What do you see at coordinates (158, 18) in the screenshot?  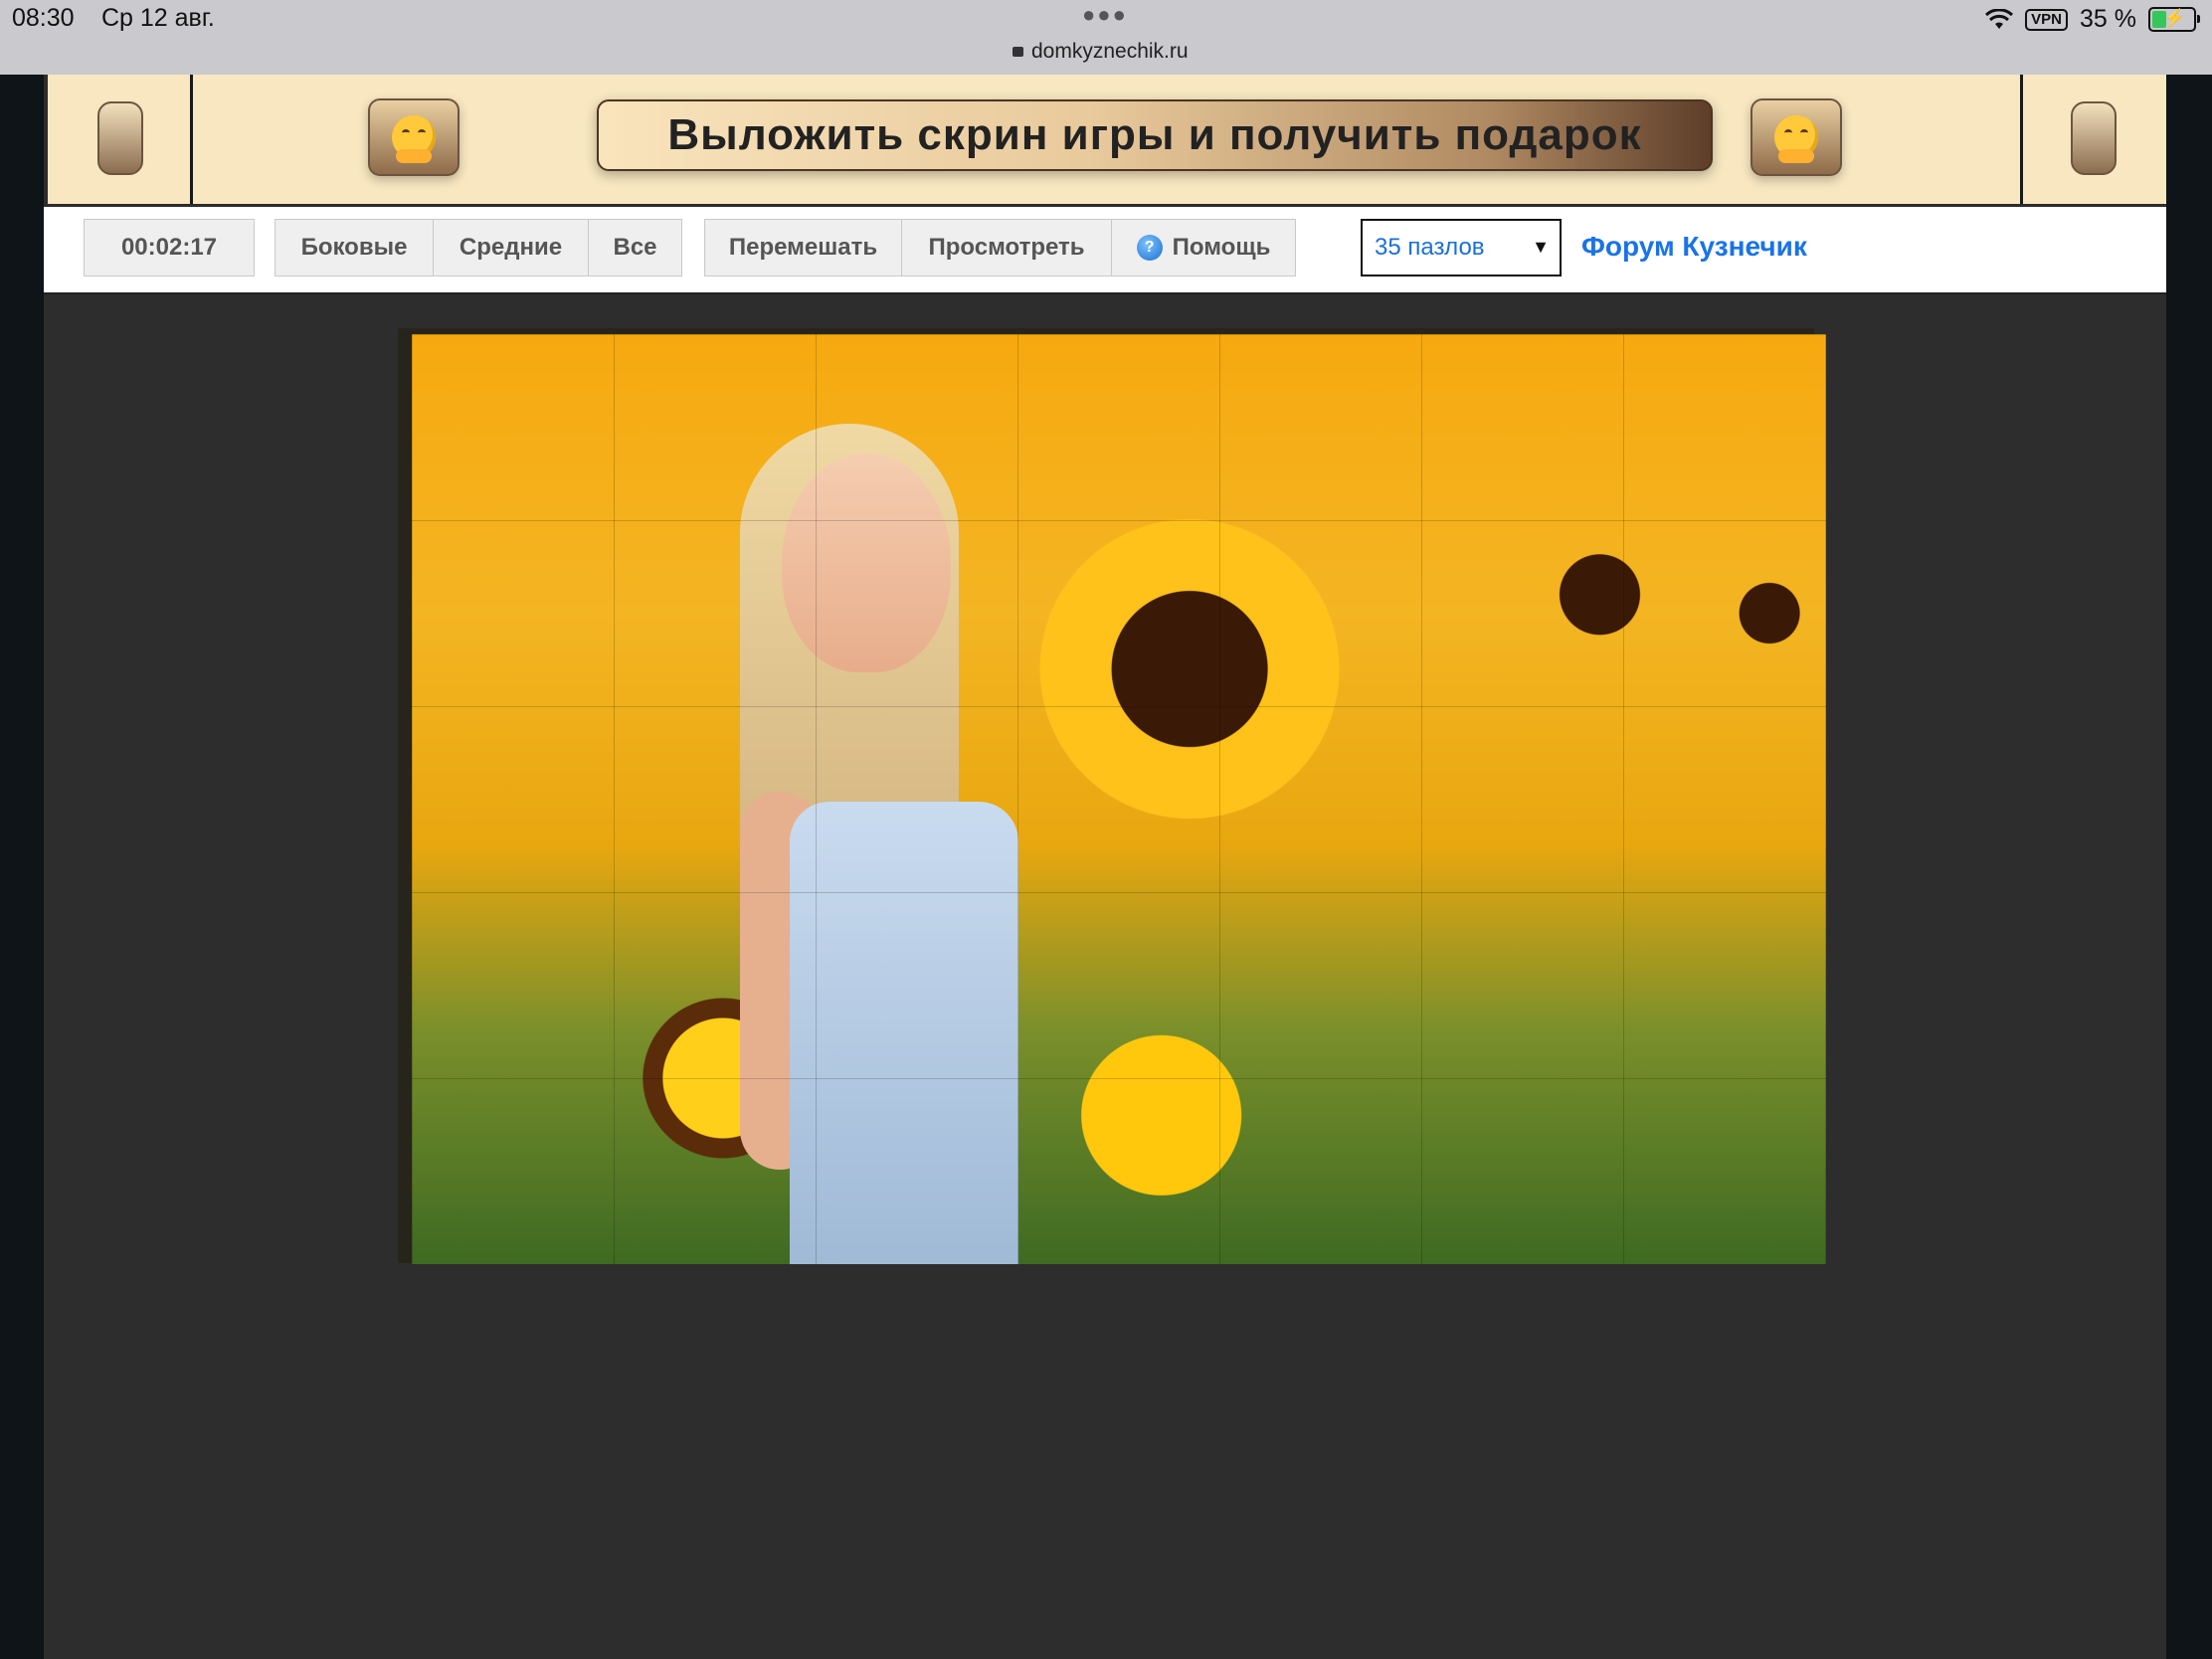 I see `status-date: Ср 12 авг.` at bounding box center [158, 18].